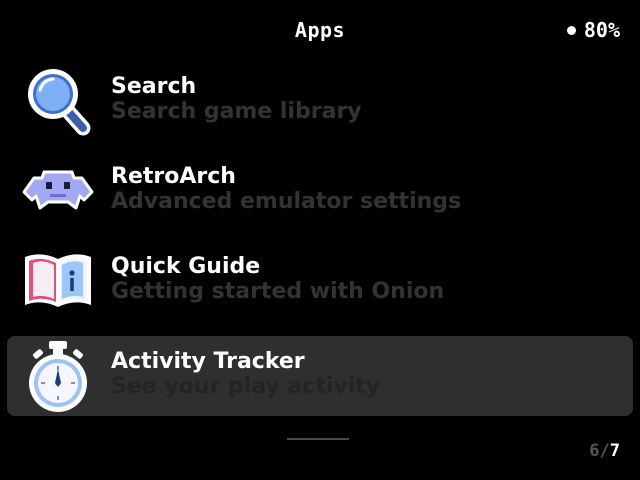 This screenshot has height=480, width=640. What do you see at coordinates (58, 101) in the screenshot?
I see `magnifier-icon` at bounding box center [58, 101].